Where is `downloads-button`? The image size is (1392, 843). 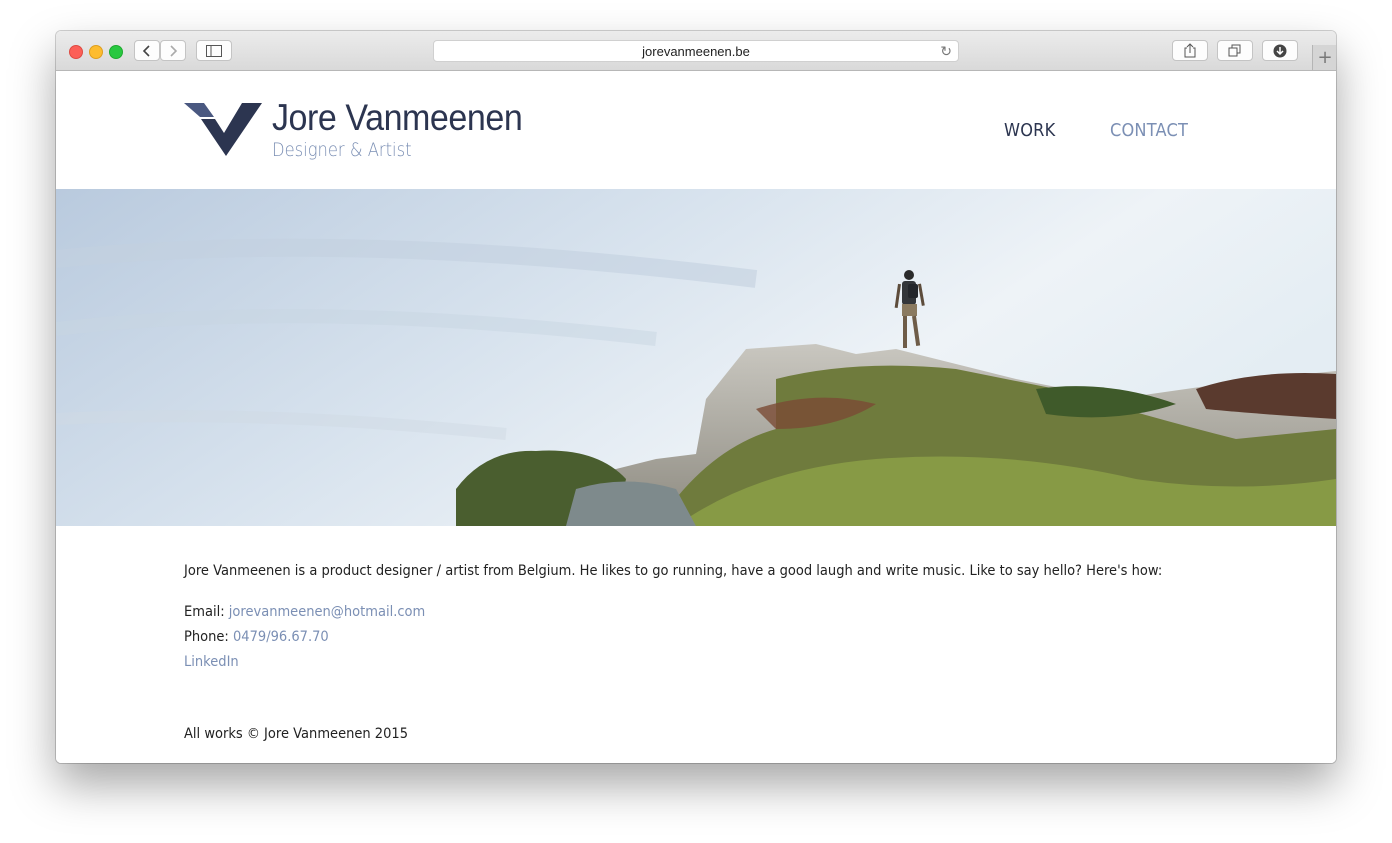
downloads-button is located at coordinates (1280, 50).